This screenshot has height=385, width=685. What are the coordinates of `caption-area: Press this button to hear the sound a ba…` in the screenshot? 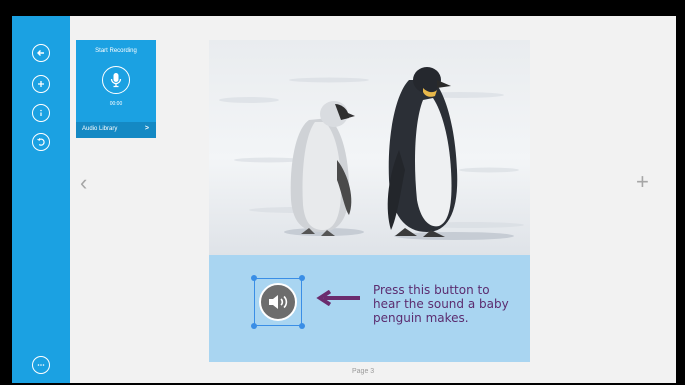 It's located at (369, 308).